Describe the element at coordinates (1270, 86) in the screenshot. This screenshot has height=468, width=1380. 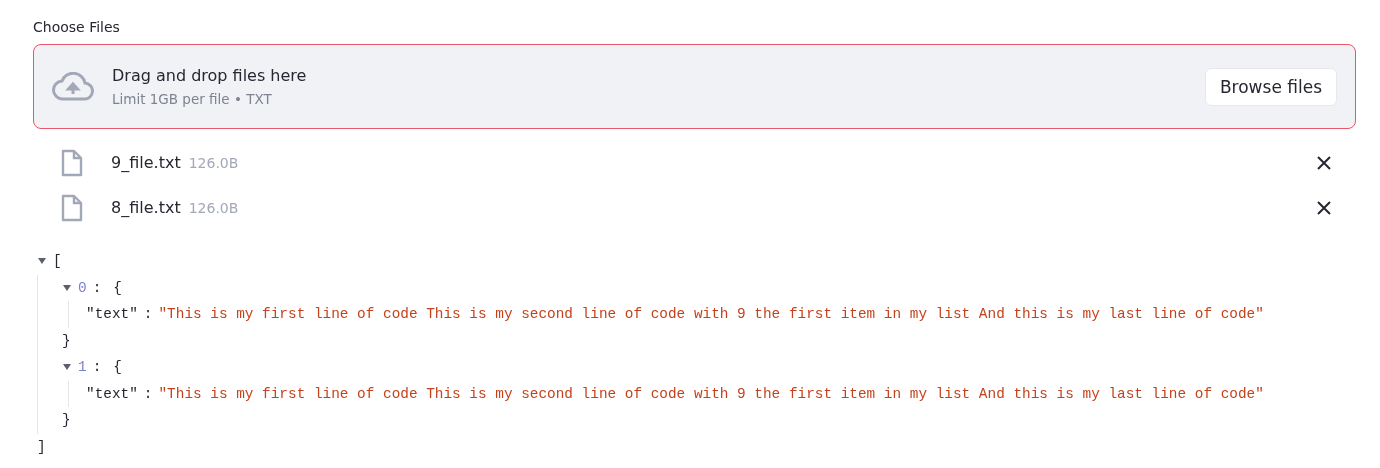
I see `browse-button: Browse files` at that location.